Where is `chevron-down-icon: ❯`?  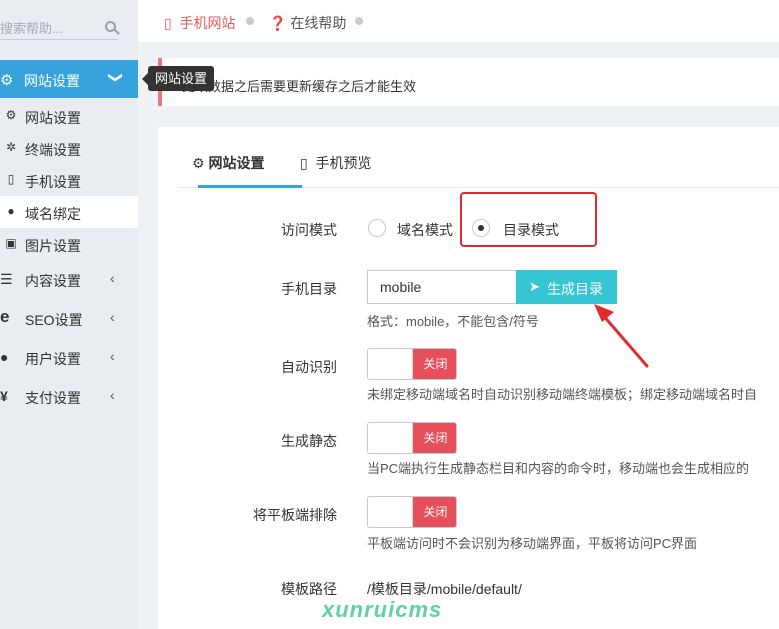 chevron-down-icon: ❯ is located at coordinates (116, 77).